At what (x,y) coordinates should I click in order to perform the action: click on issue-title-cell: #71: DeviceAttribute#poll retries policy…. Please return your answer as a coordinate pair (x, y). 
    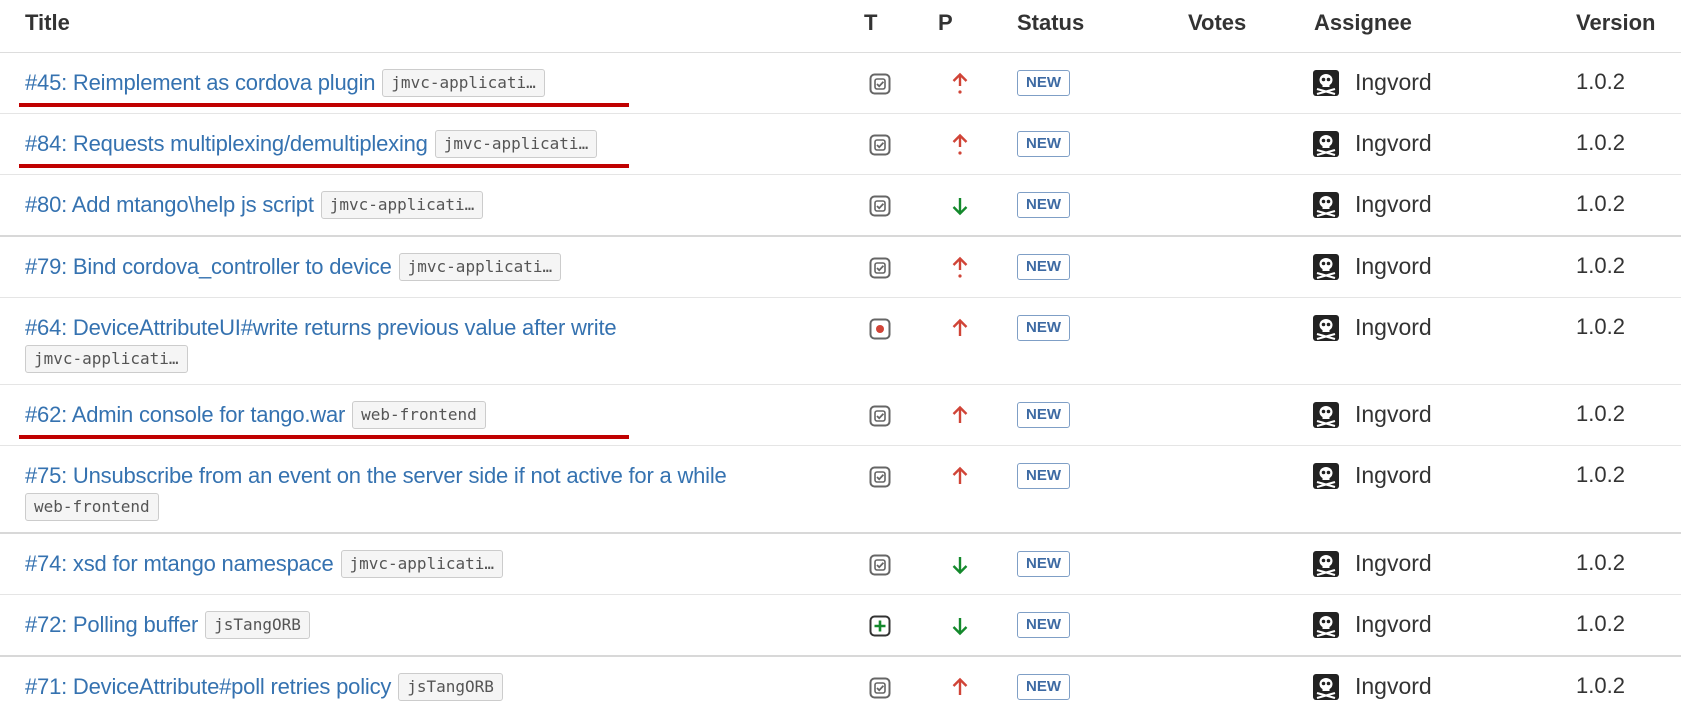
    Looking at the image, I should click on (435, 687).